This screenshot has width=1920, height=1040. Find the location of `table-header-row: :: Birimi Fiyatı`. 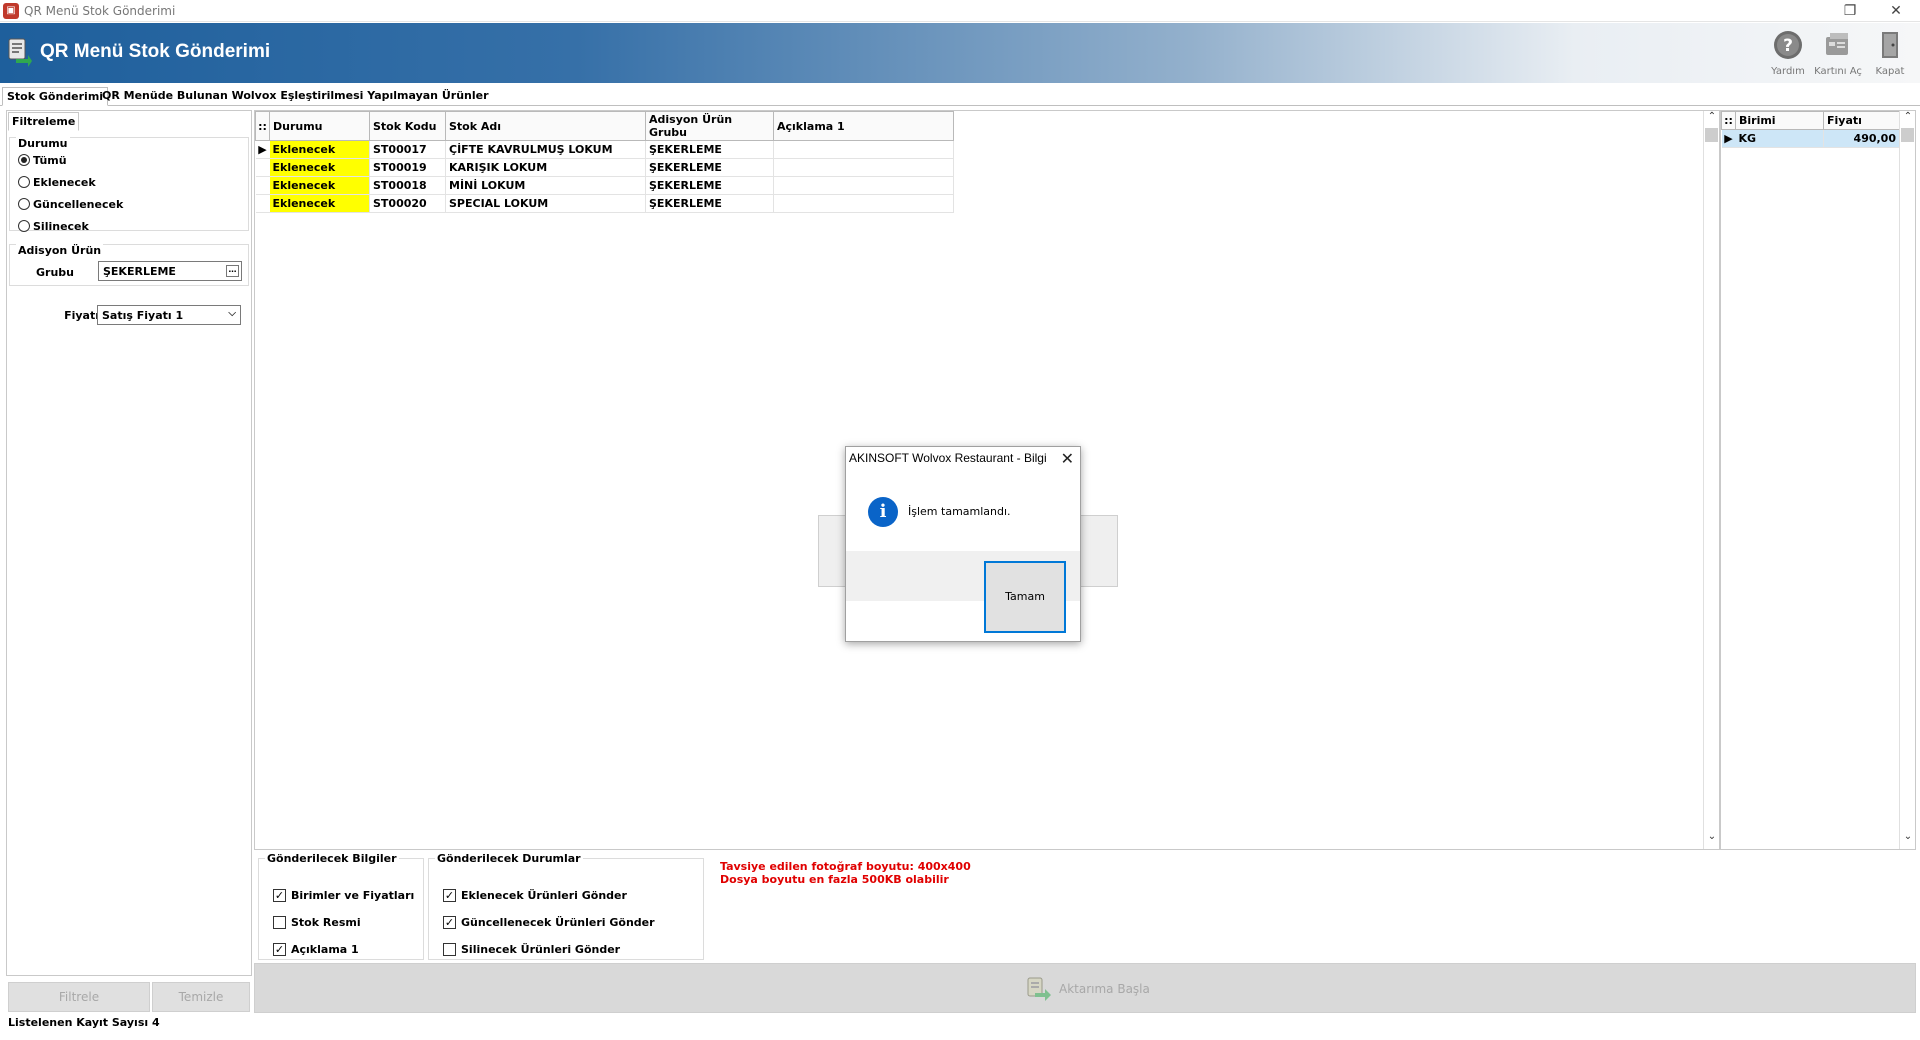

table-header-row: :: Birimi Fiyatı is located at coordinates (1810, 120).